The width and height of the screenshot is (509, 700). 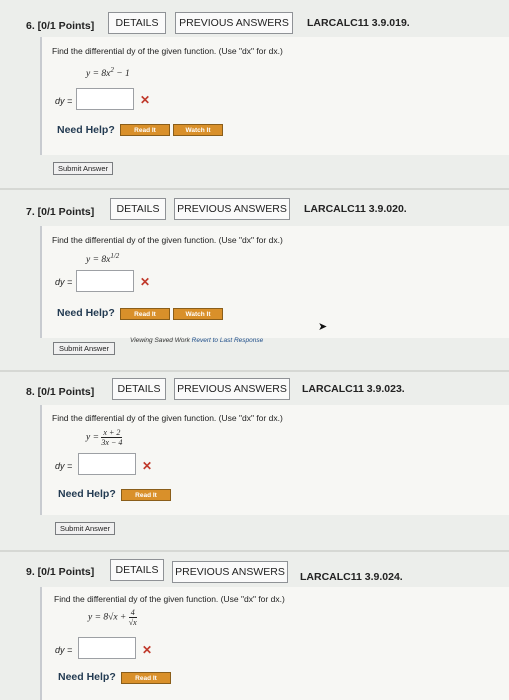 What do you see at coordinates (85, 528) in the screenshot?
I see `problem-8-submit-button: Submit Answer` at bounding box center [85, 528].